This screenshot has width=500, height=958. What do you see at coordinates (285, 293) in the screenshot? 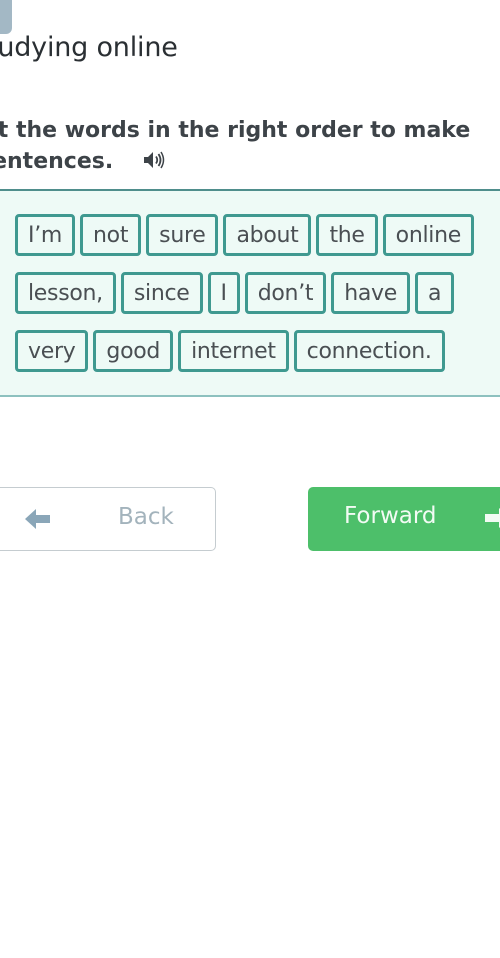
I see `word-chip: don’t` at bounding box center [285, 293].